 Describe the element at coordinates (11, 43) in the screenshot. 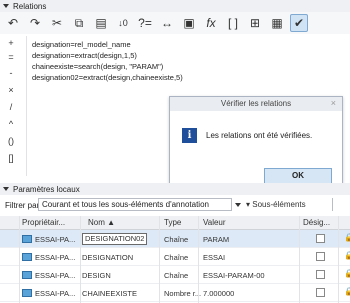

I see `plus-operator: +` at that location.